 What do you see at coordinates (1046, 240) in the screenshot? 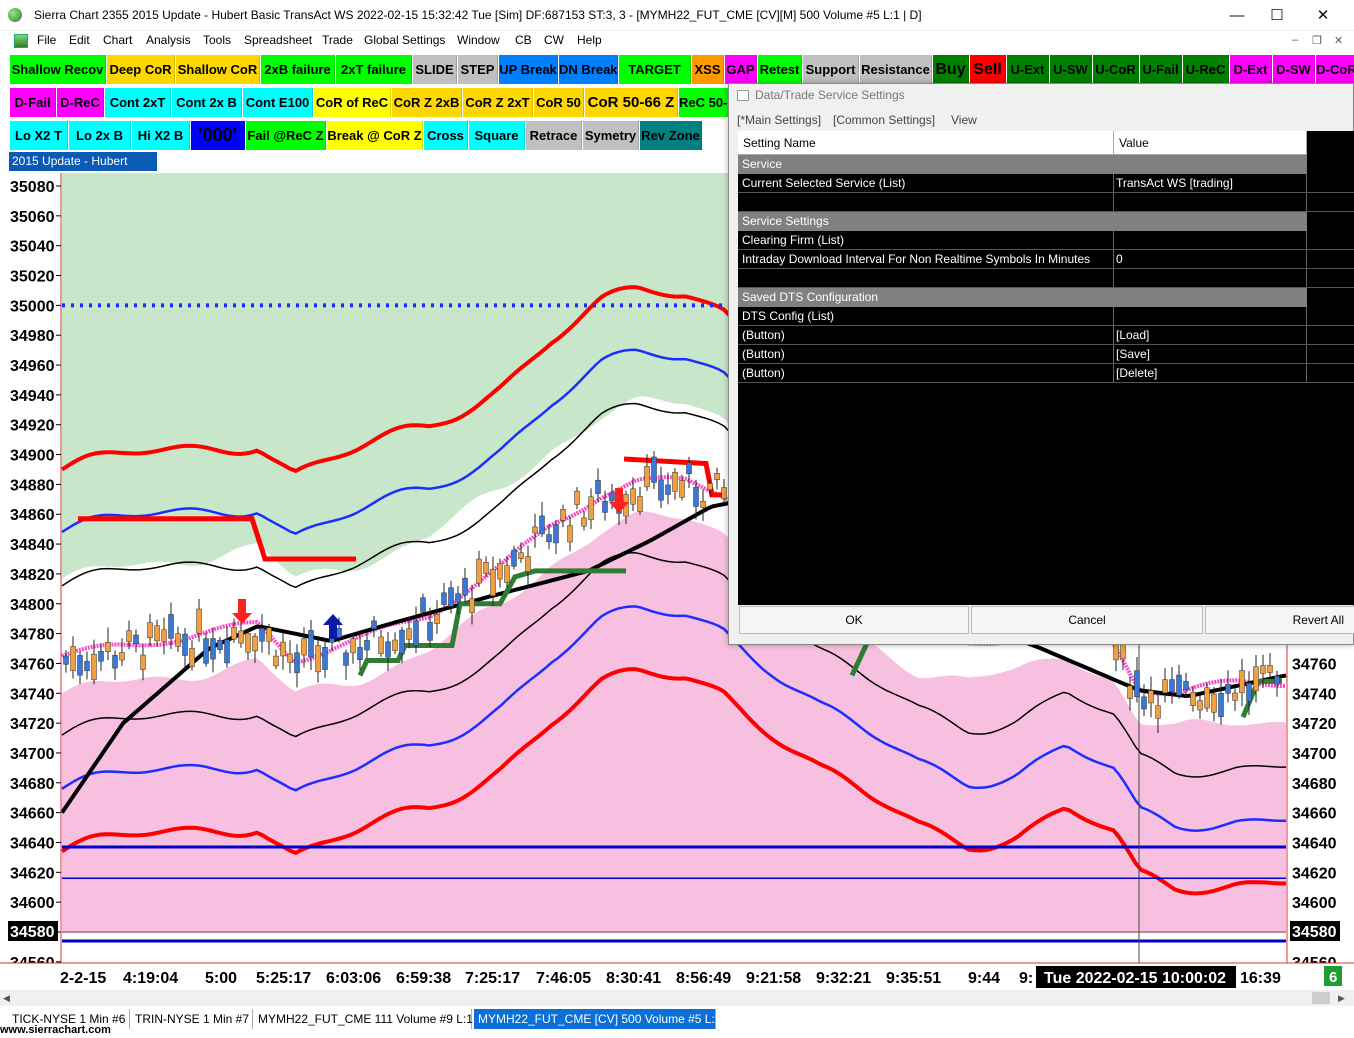
I see `settings-row: Clearing Firm (List)` at bounding box center [1046, 240].